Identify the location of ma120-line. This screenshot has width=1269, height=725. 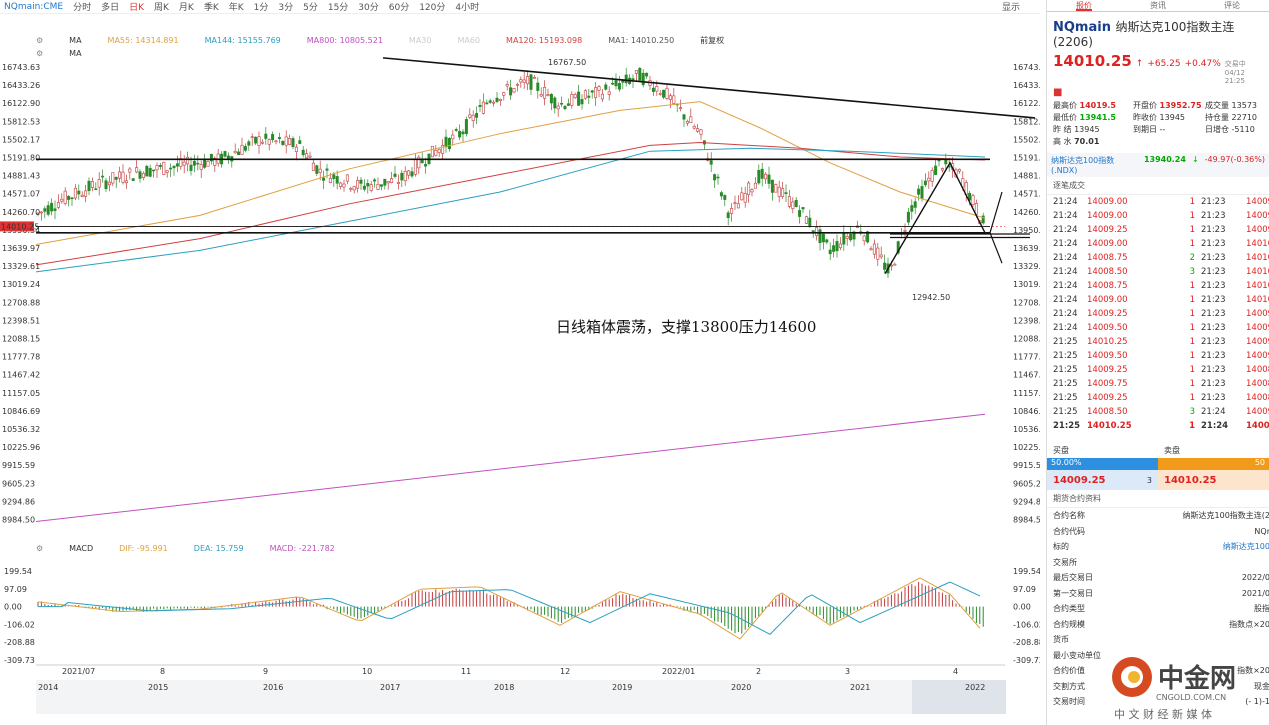
(510, 203).